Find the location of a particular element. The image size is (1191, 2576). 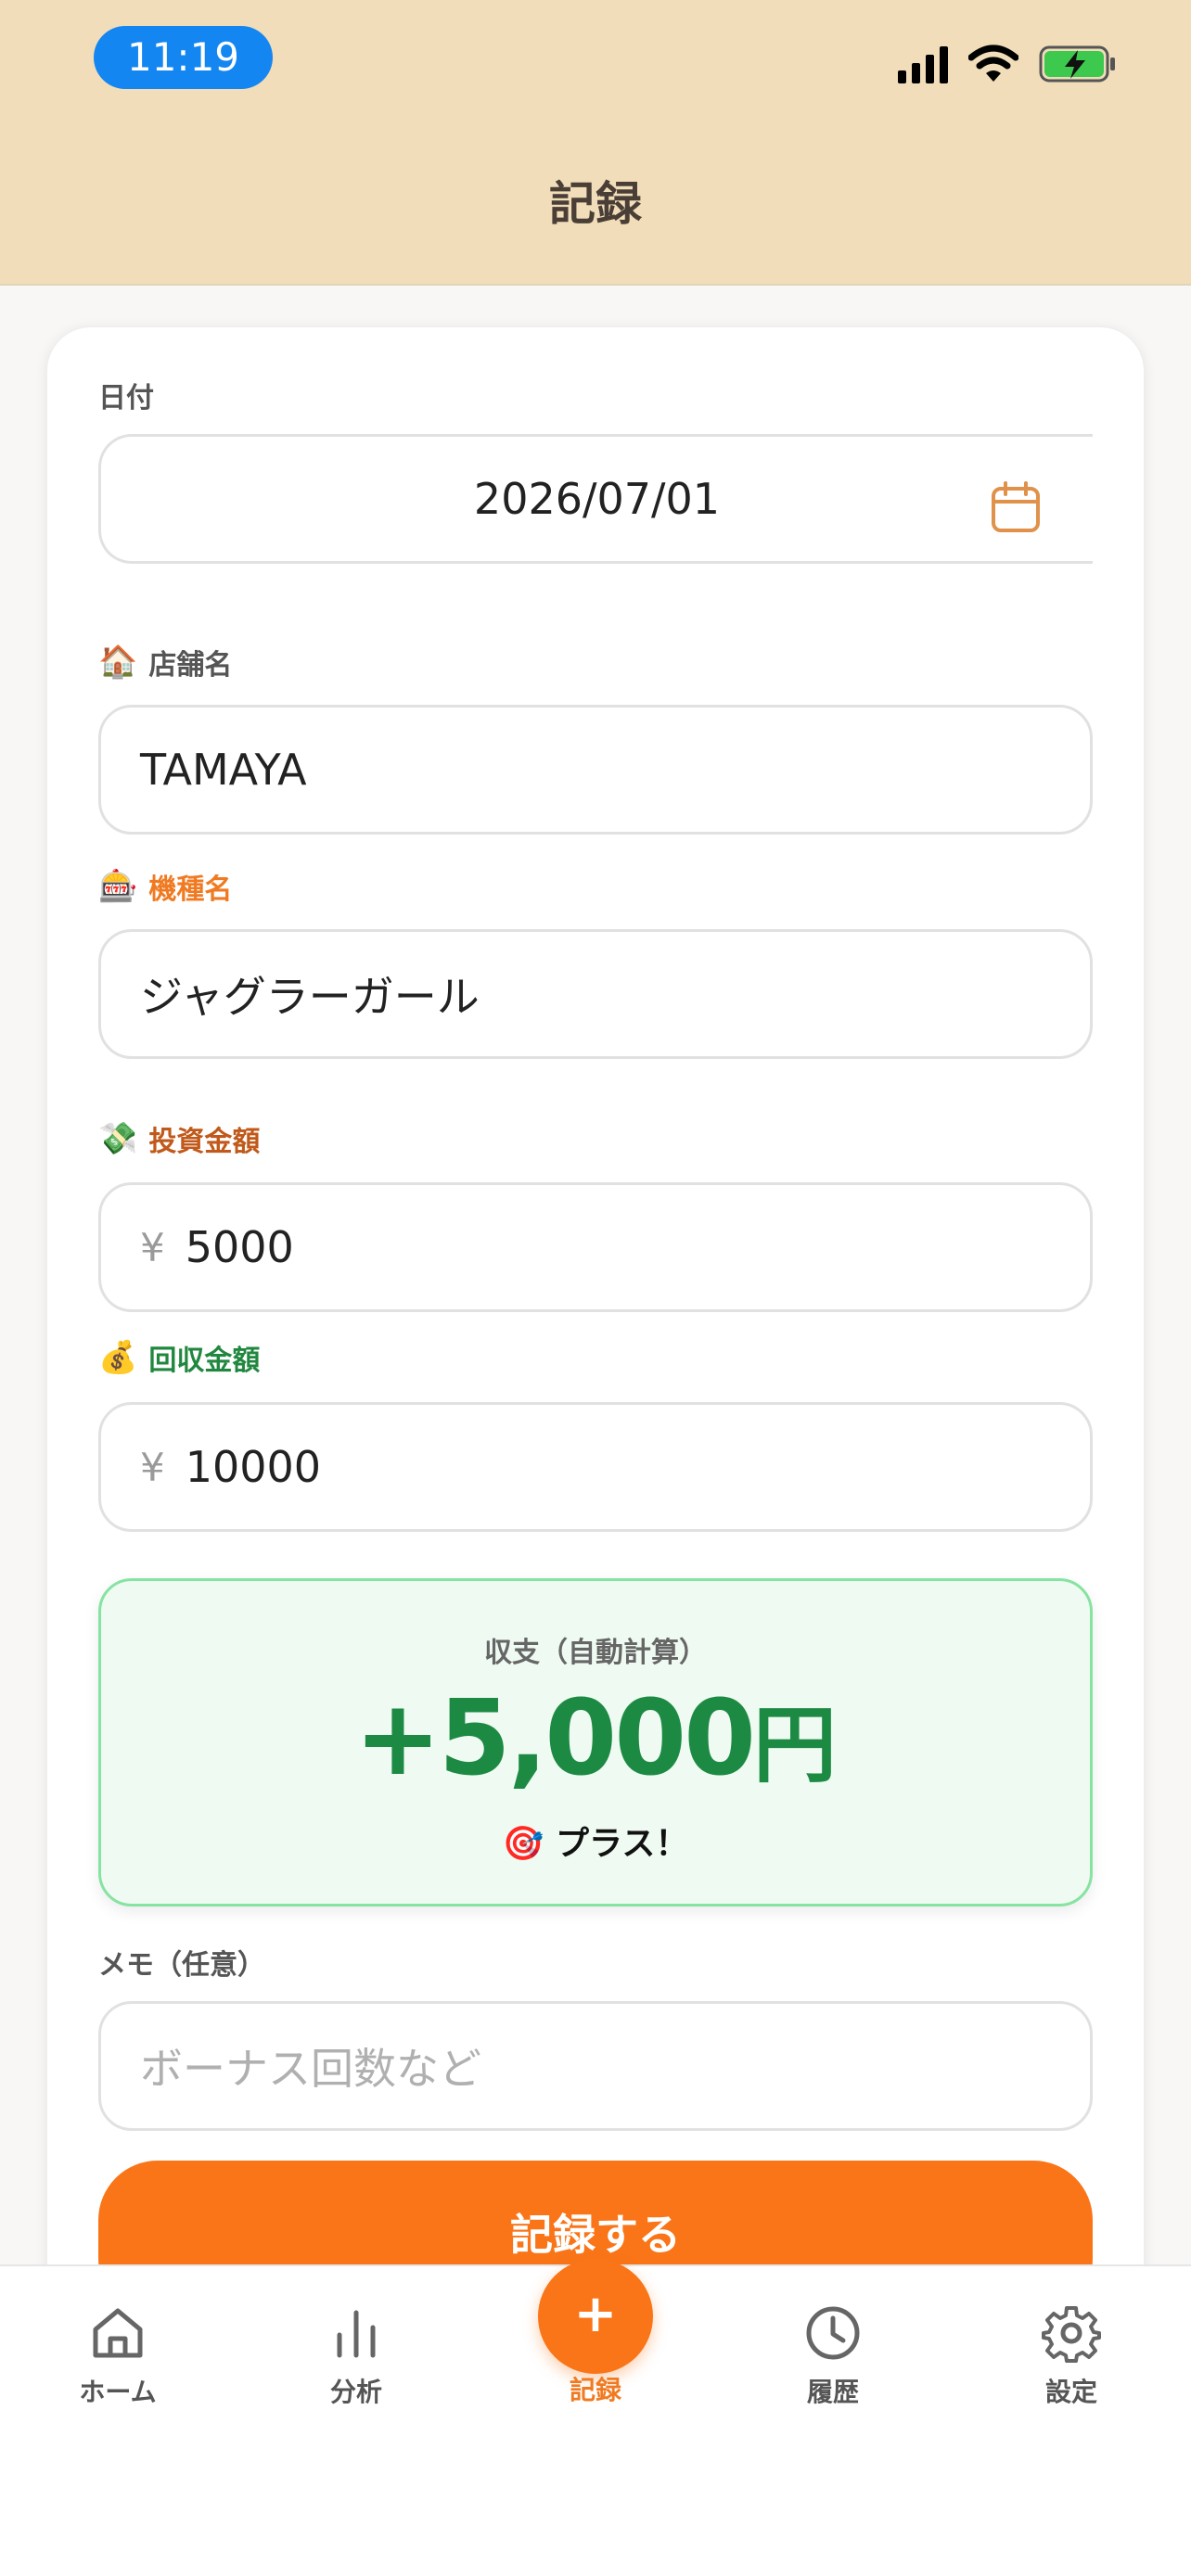

money-wings-icon: 💸 is located at coordinates (118, 1138).